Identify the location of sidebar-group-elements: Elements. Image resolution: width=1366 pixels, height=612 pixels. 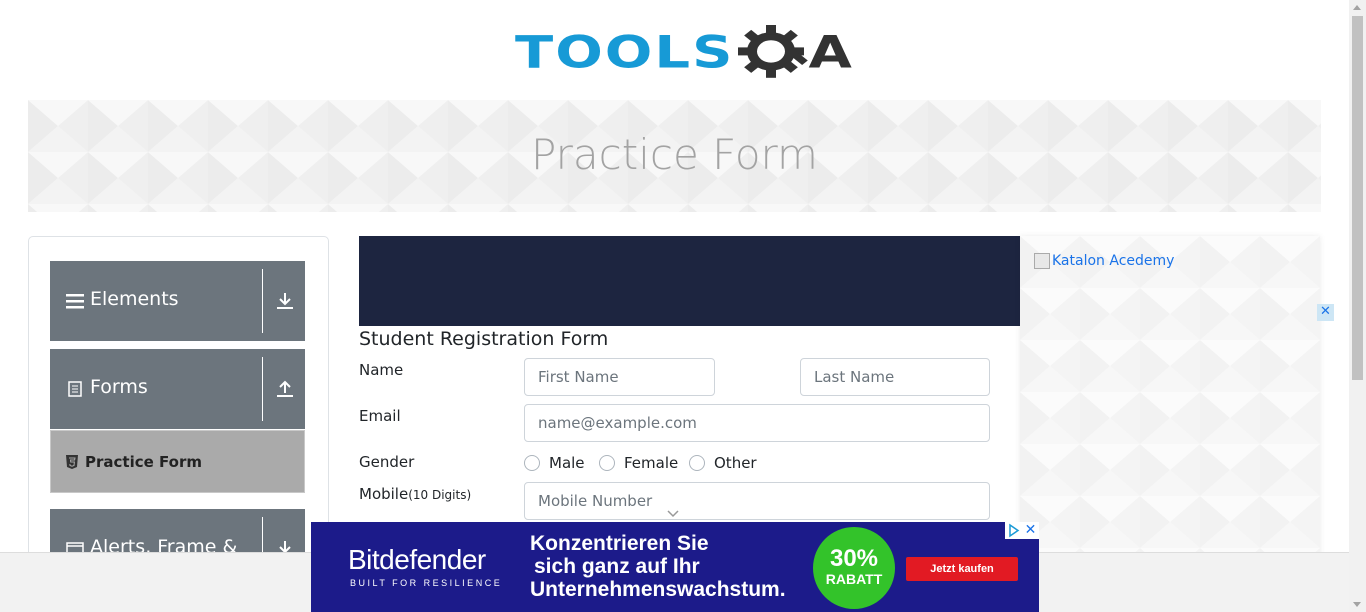
(177, 301).